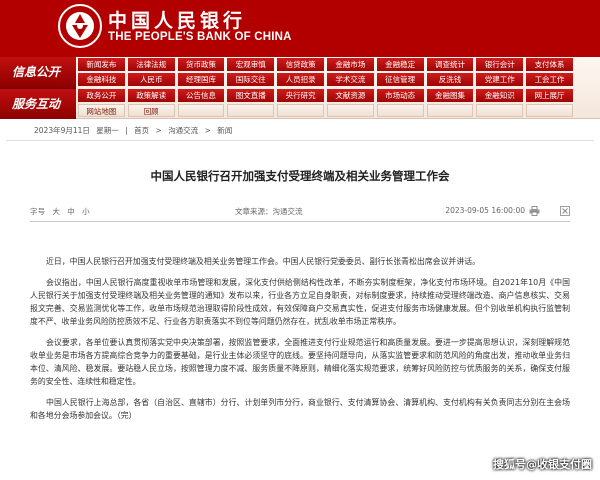  What do you see at coordinates (107, 130) in the screenshot?
I see `breadcrumb-weekday: 星期一` at bounding box center [107, 130].